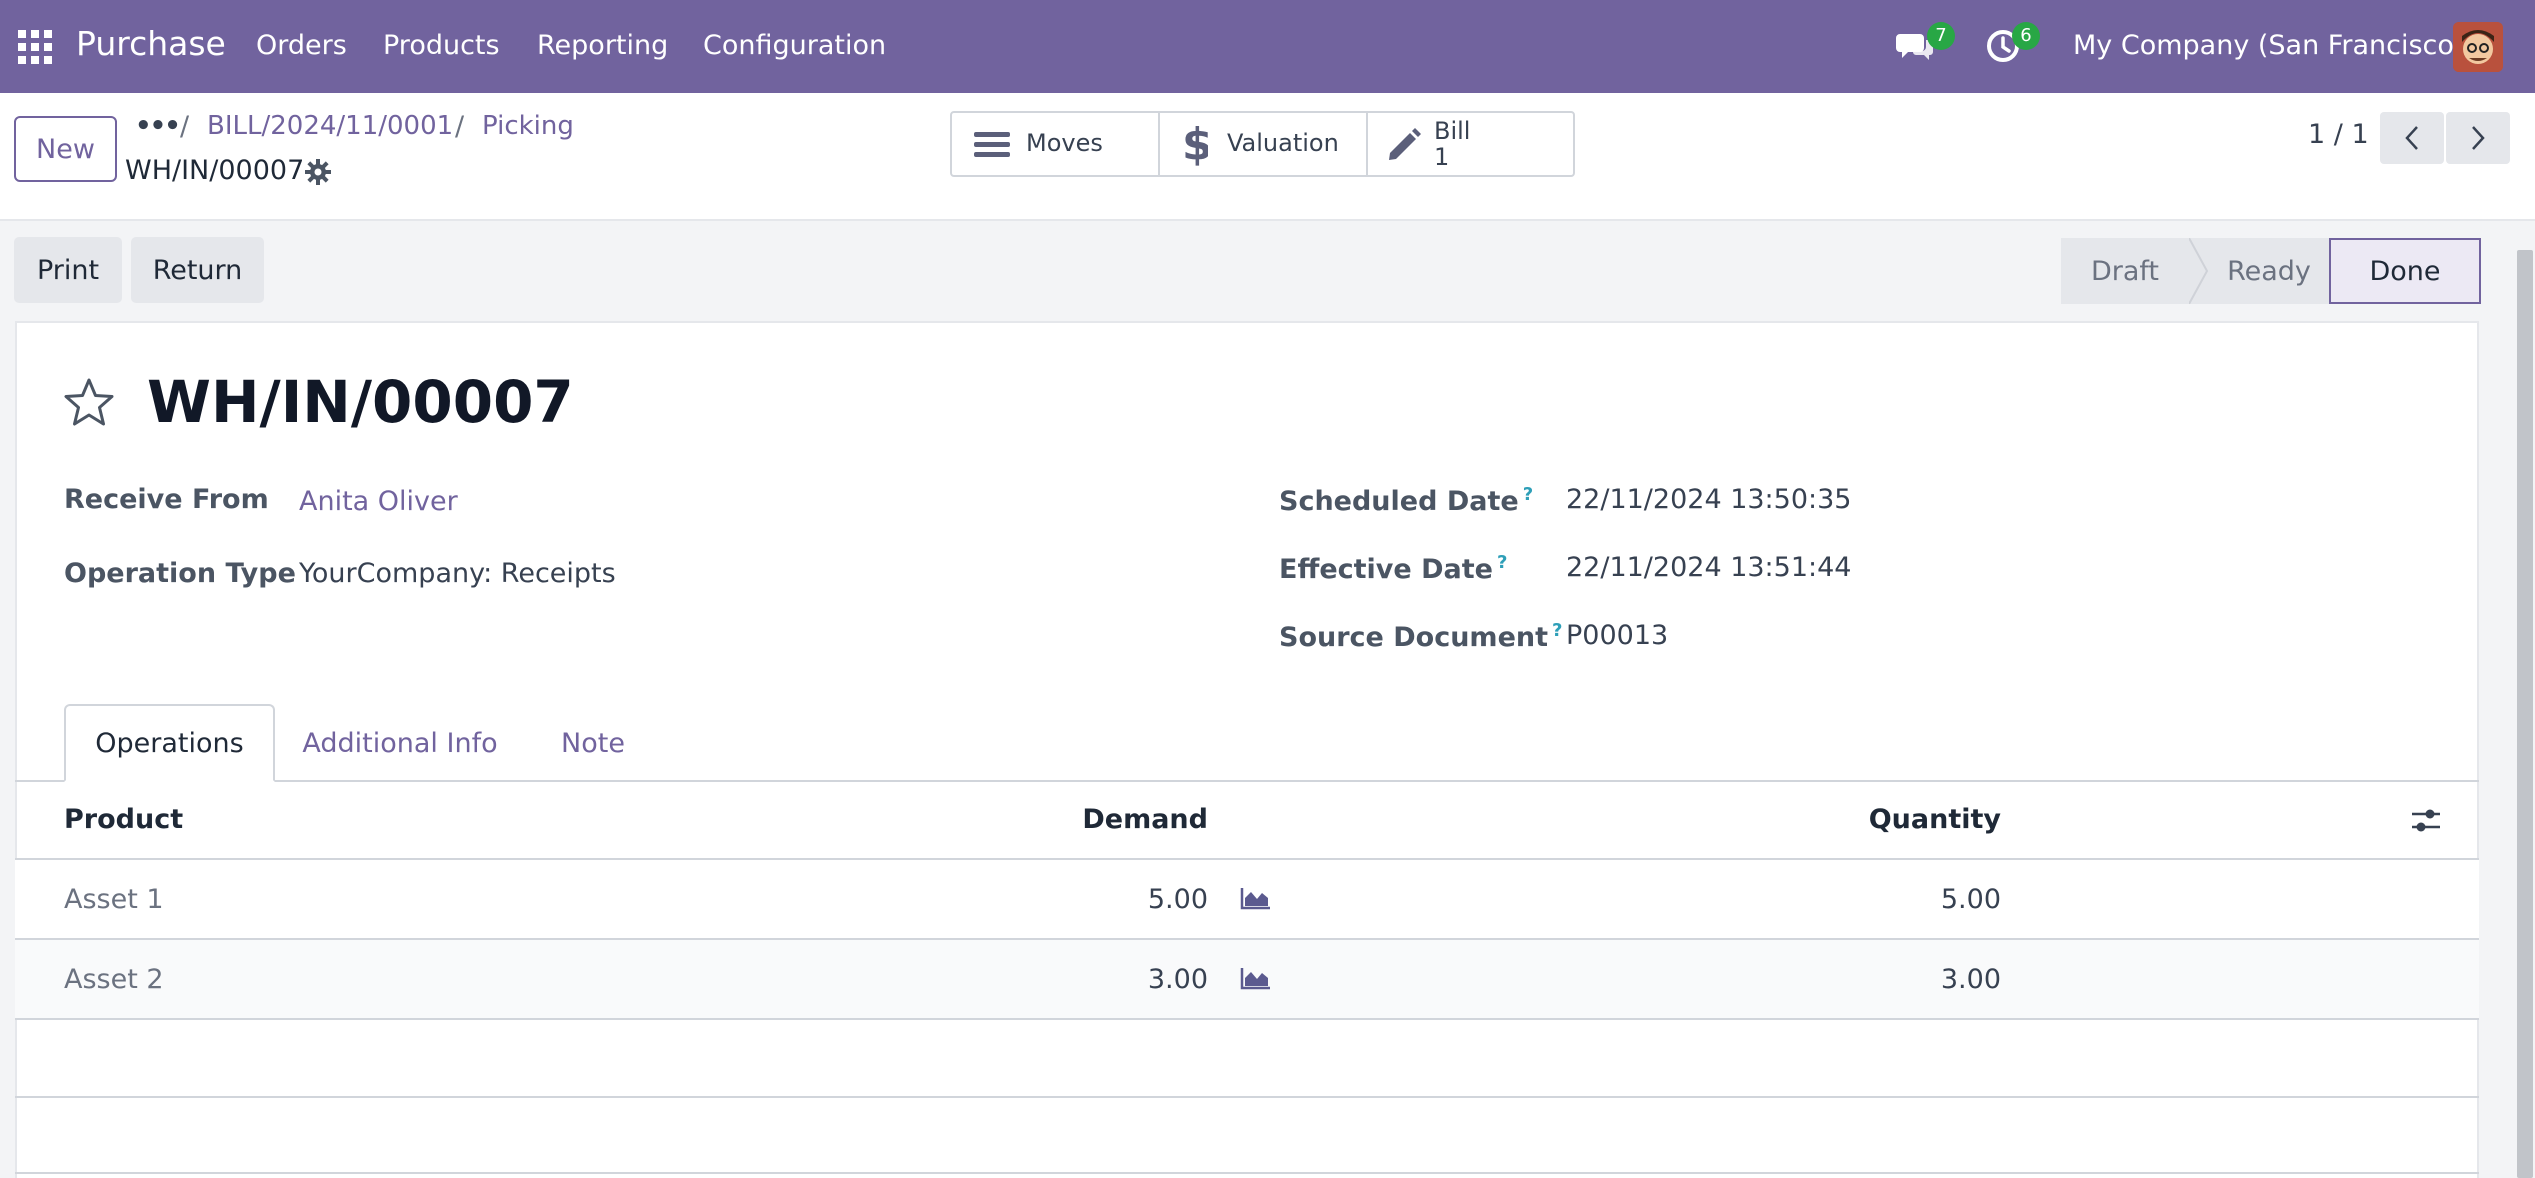 Image resolution: width=2535 pixels, height=1178 pixels. What do you see at coordinates (360, 402) in the screenshot?
I see `record-title: WH/IN/00007` at bounding box center [360, 402].